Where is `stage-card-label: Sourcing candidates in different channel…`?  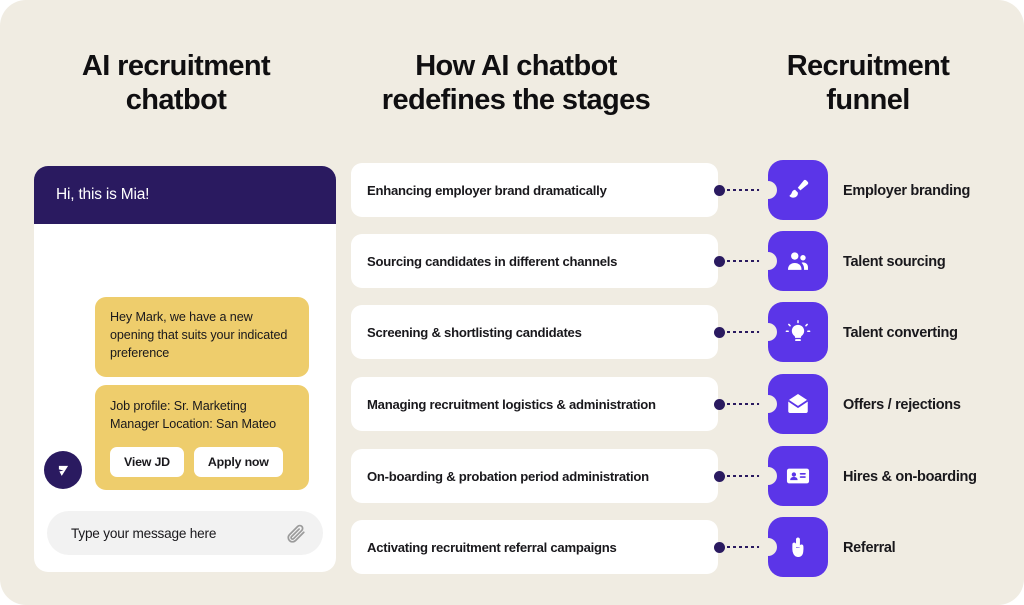
stage-card-label: Sourcing candidates in different channel… is located at coordinates (492, 261).